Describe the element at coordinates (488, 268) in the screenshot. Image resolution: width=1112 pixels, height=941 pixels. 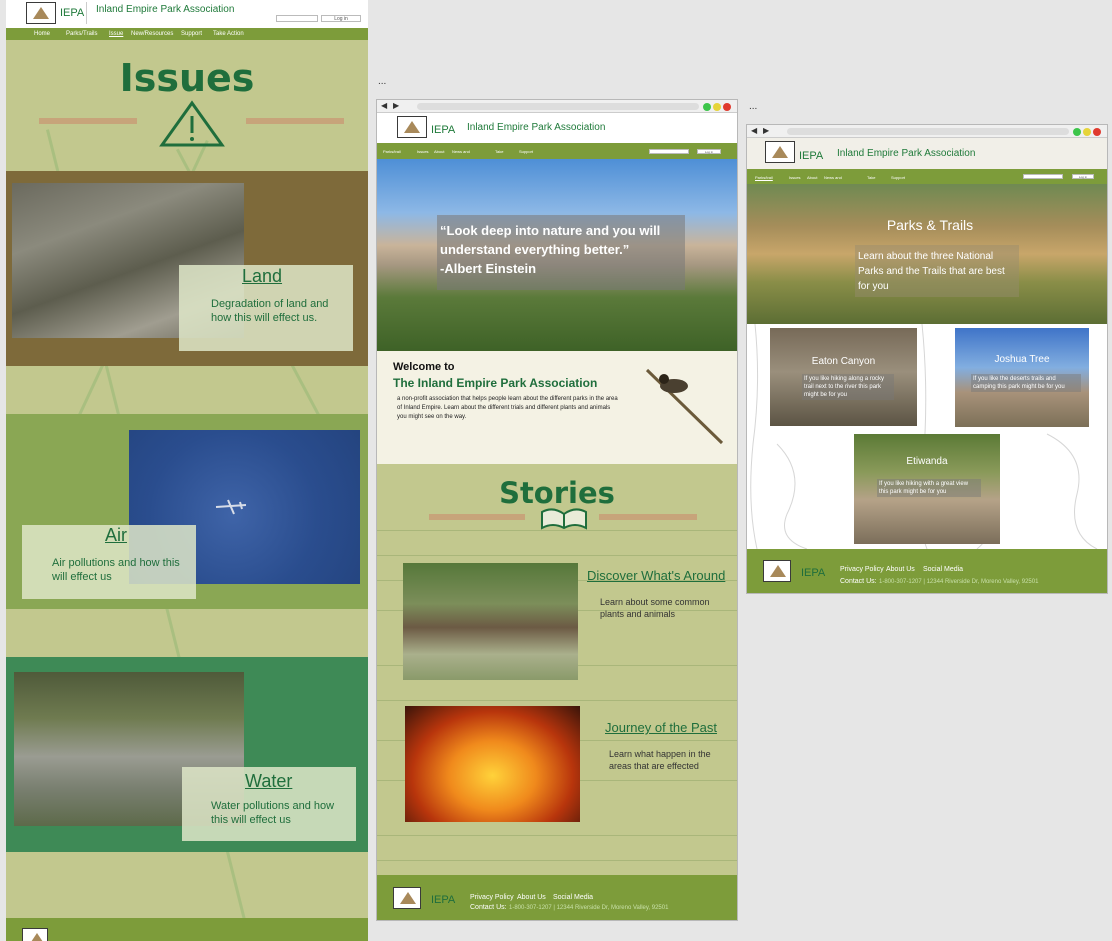
I see `hero-quote-author: -Albert Einstein` at that location.